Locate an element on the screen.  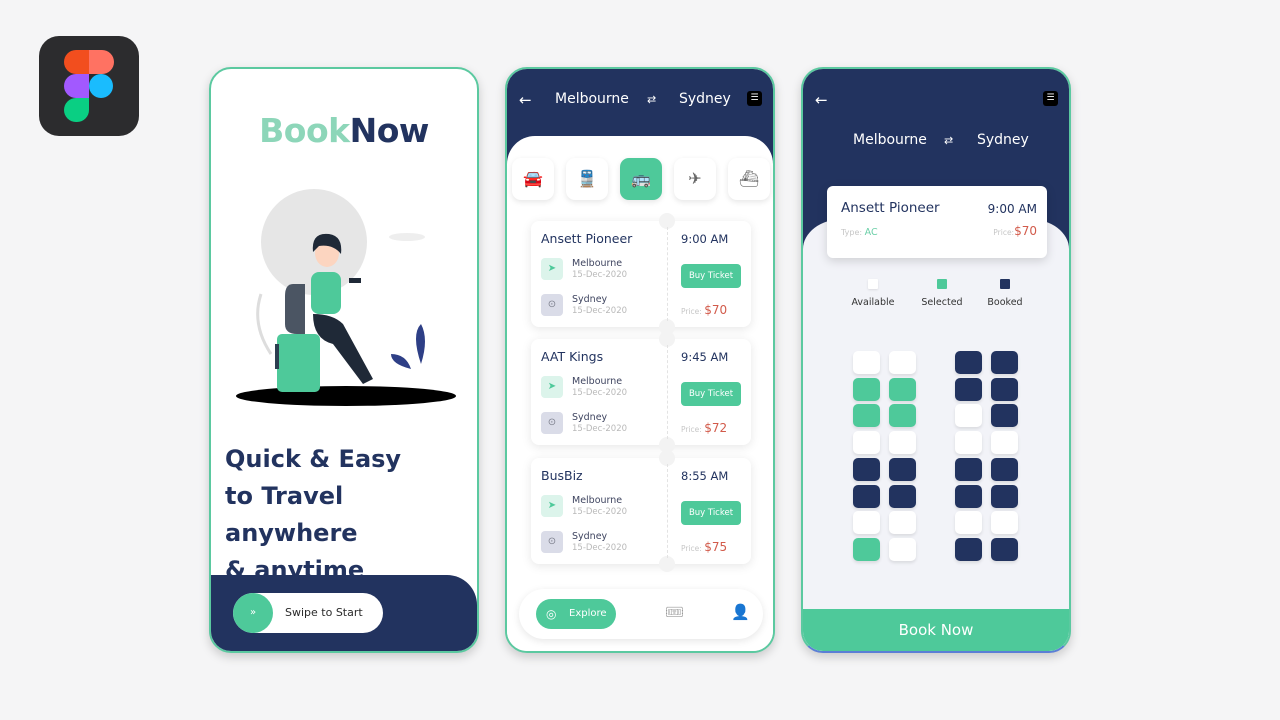
phone-device is located at coordinates (355, 280).